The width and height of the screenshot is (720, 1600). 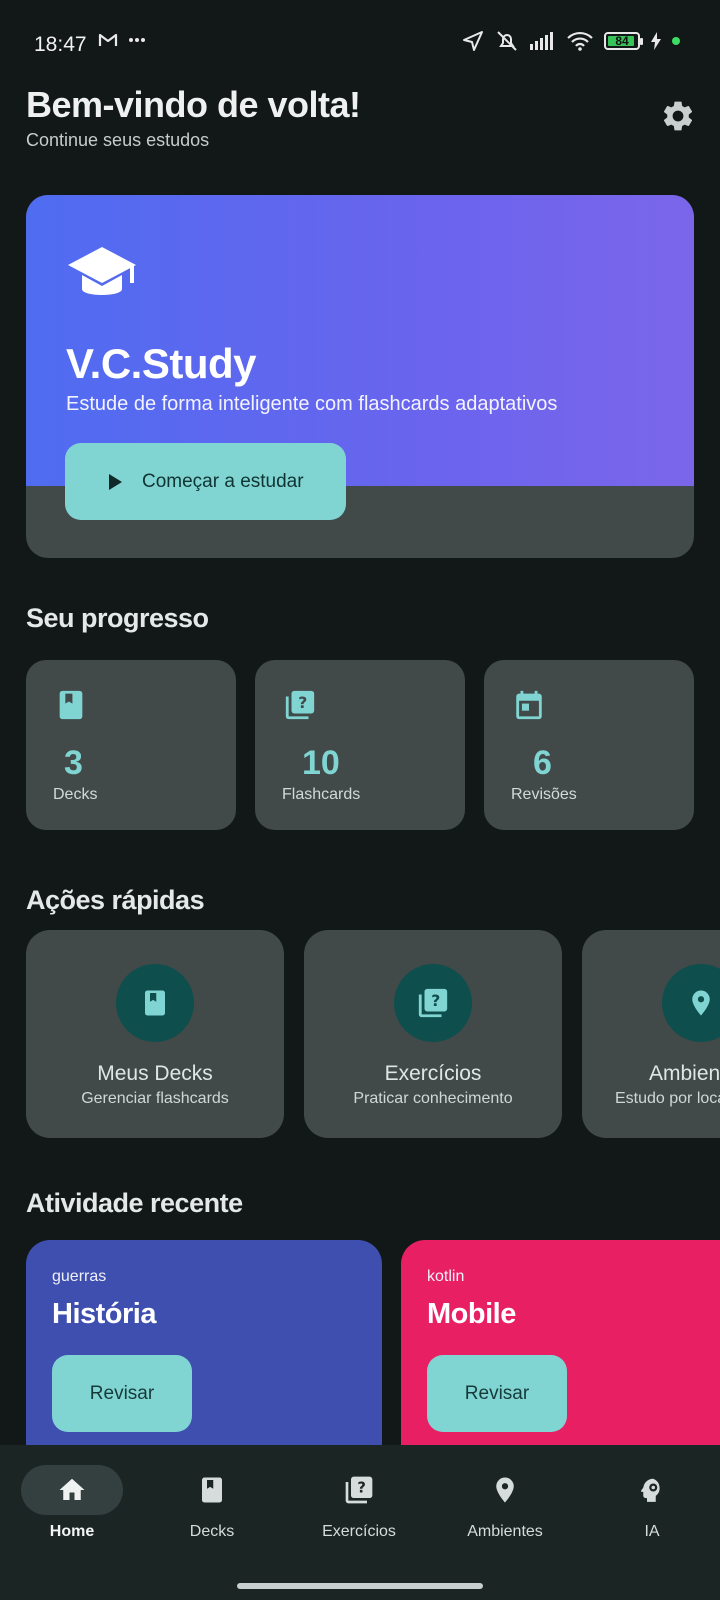 What do you see at coordinates (115, 900) in the screenshot?
I see `quick-actions-section-title: Ações rápidas` at bounding box center [115, 900].